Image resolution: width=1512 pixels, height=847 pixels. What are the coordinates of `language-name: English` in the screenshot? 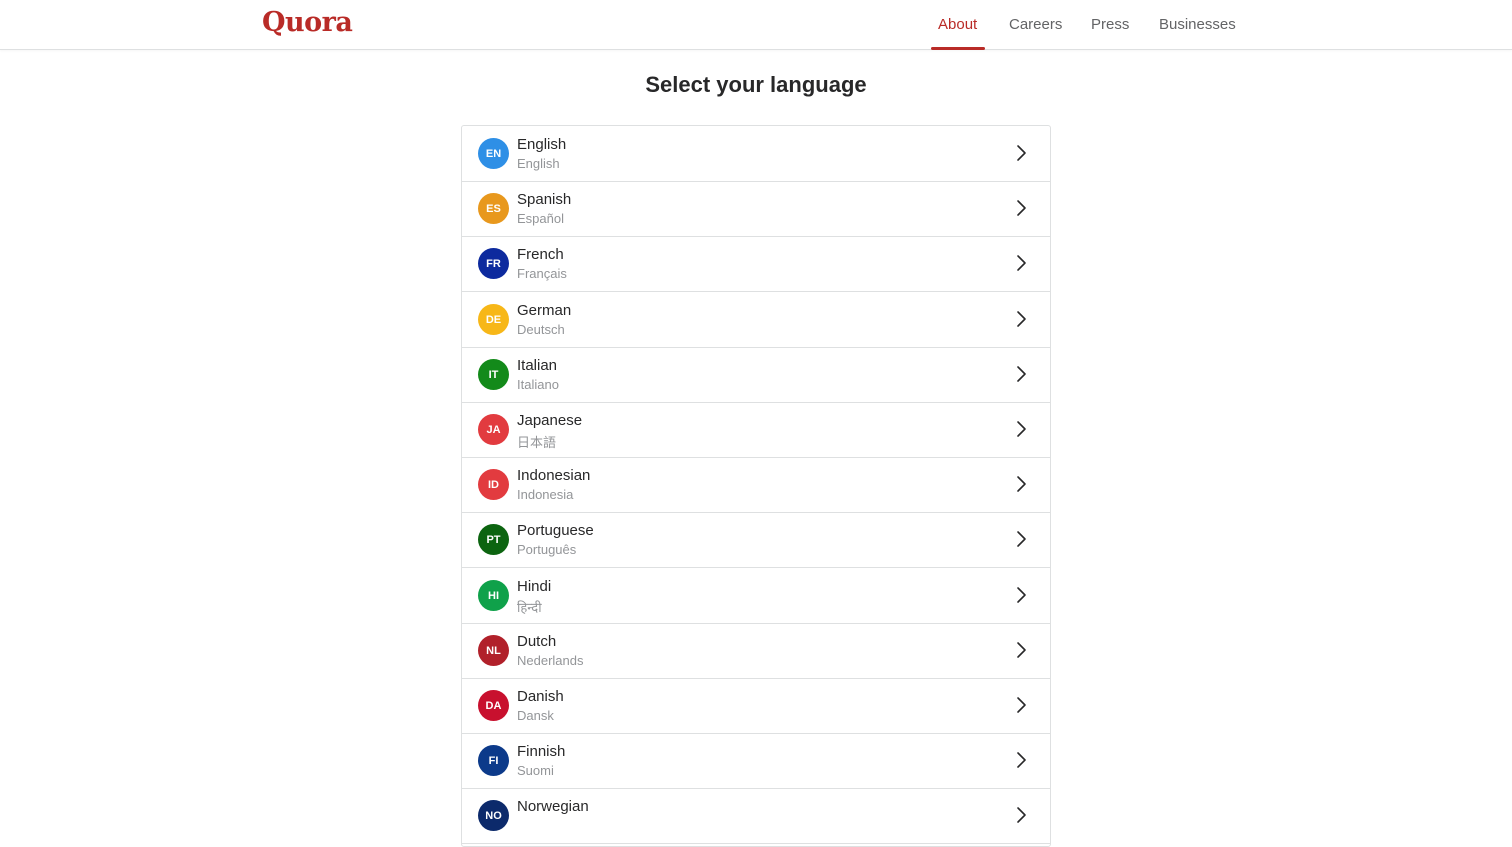 It's located at (542, 144).